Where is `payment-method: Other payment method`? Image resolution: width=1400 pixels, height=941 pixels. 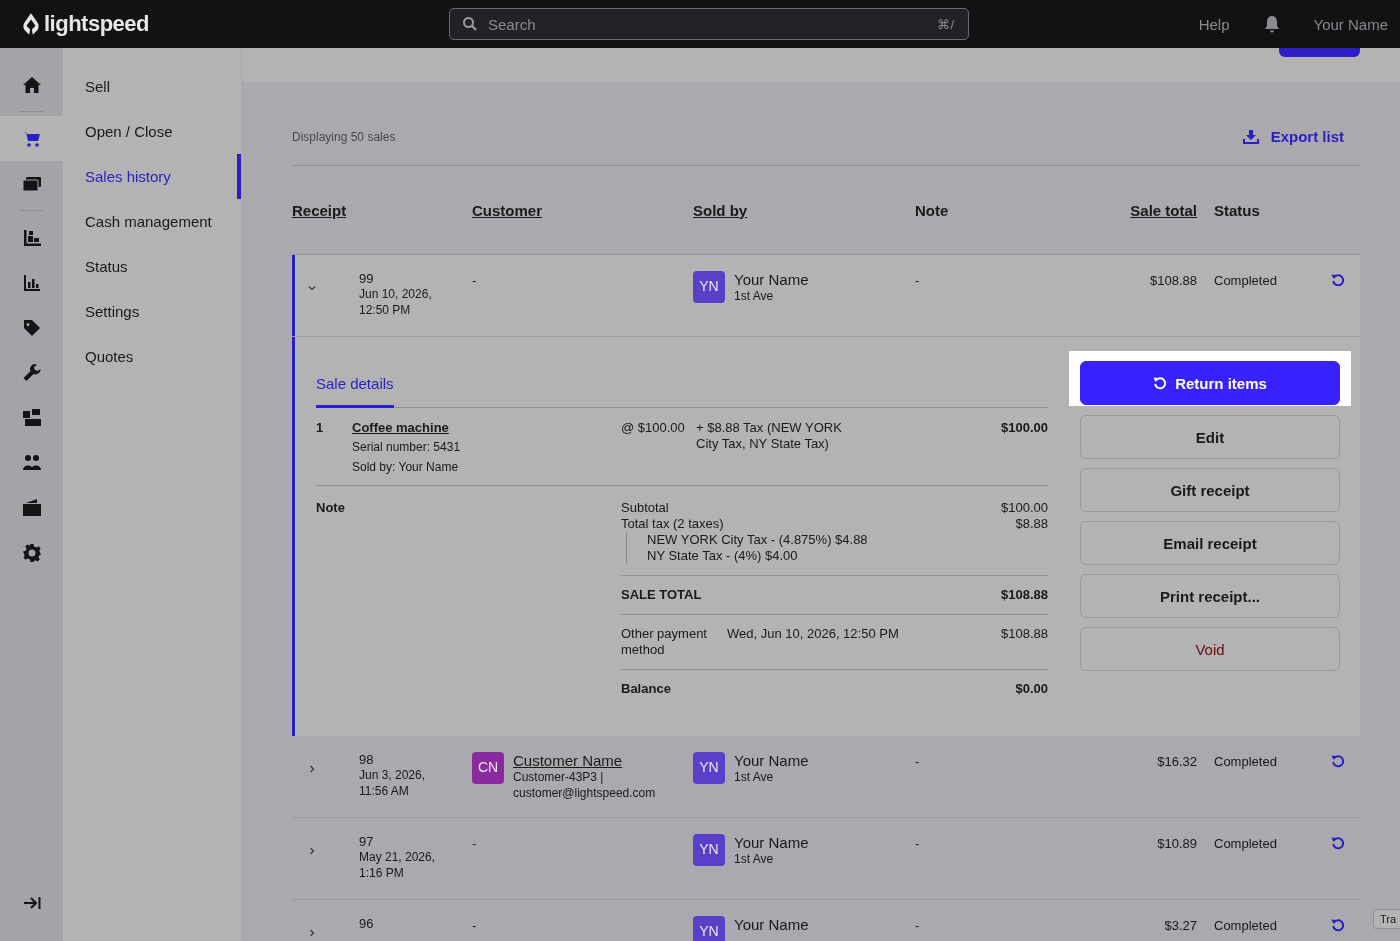 payment-method: Other payment method is located at coordinates (664, 642).